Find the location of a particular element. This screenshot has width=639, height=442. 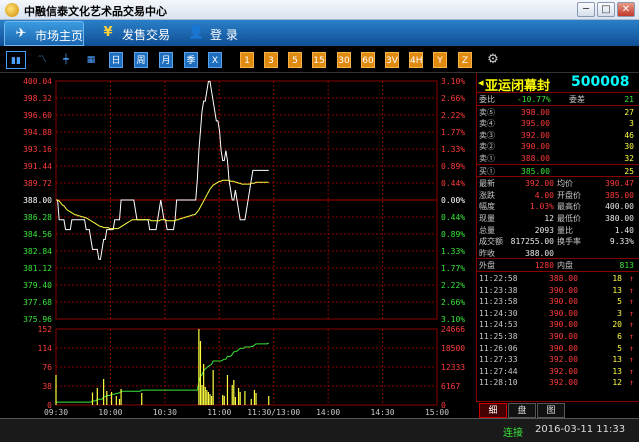

time-tick-label: 10:30 is located at coordinates (165, 412).